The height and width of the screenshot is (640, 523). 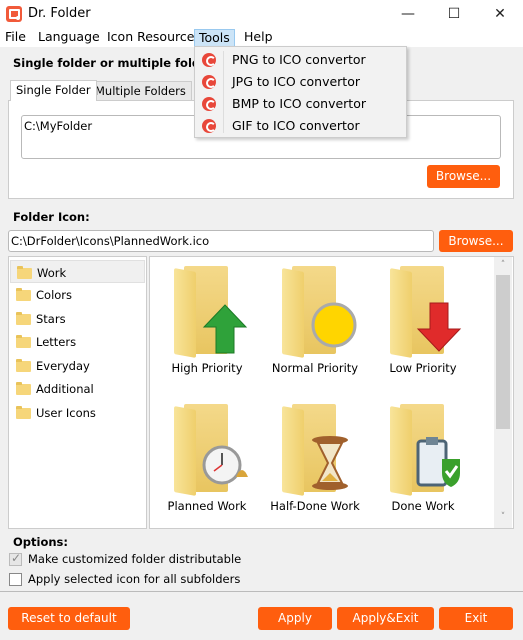 What do you see at coordinates (423, 506) in the screenshot?
I see `icon-label: Done Work` at bounding box center [423, 506].